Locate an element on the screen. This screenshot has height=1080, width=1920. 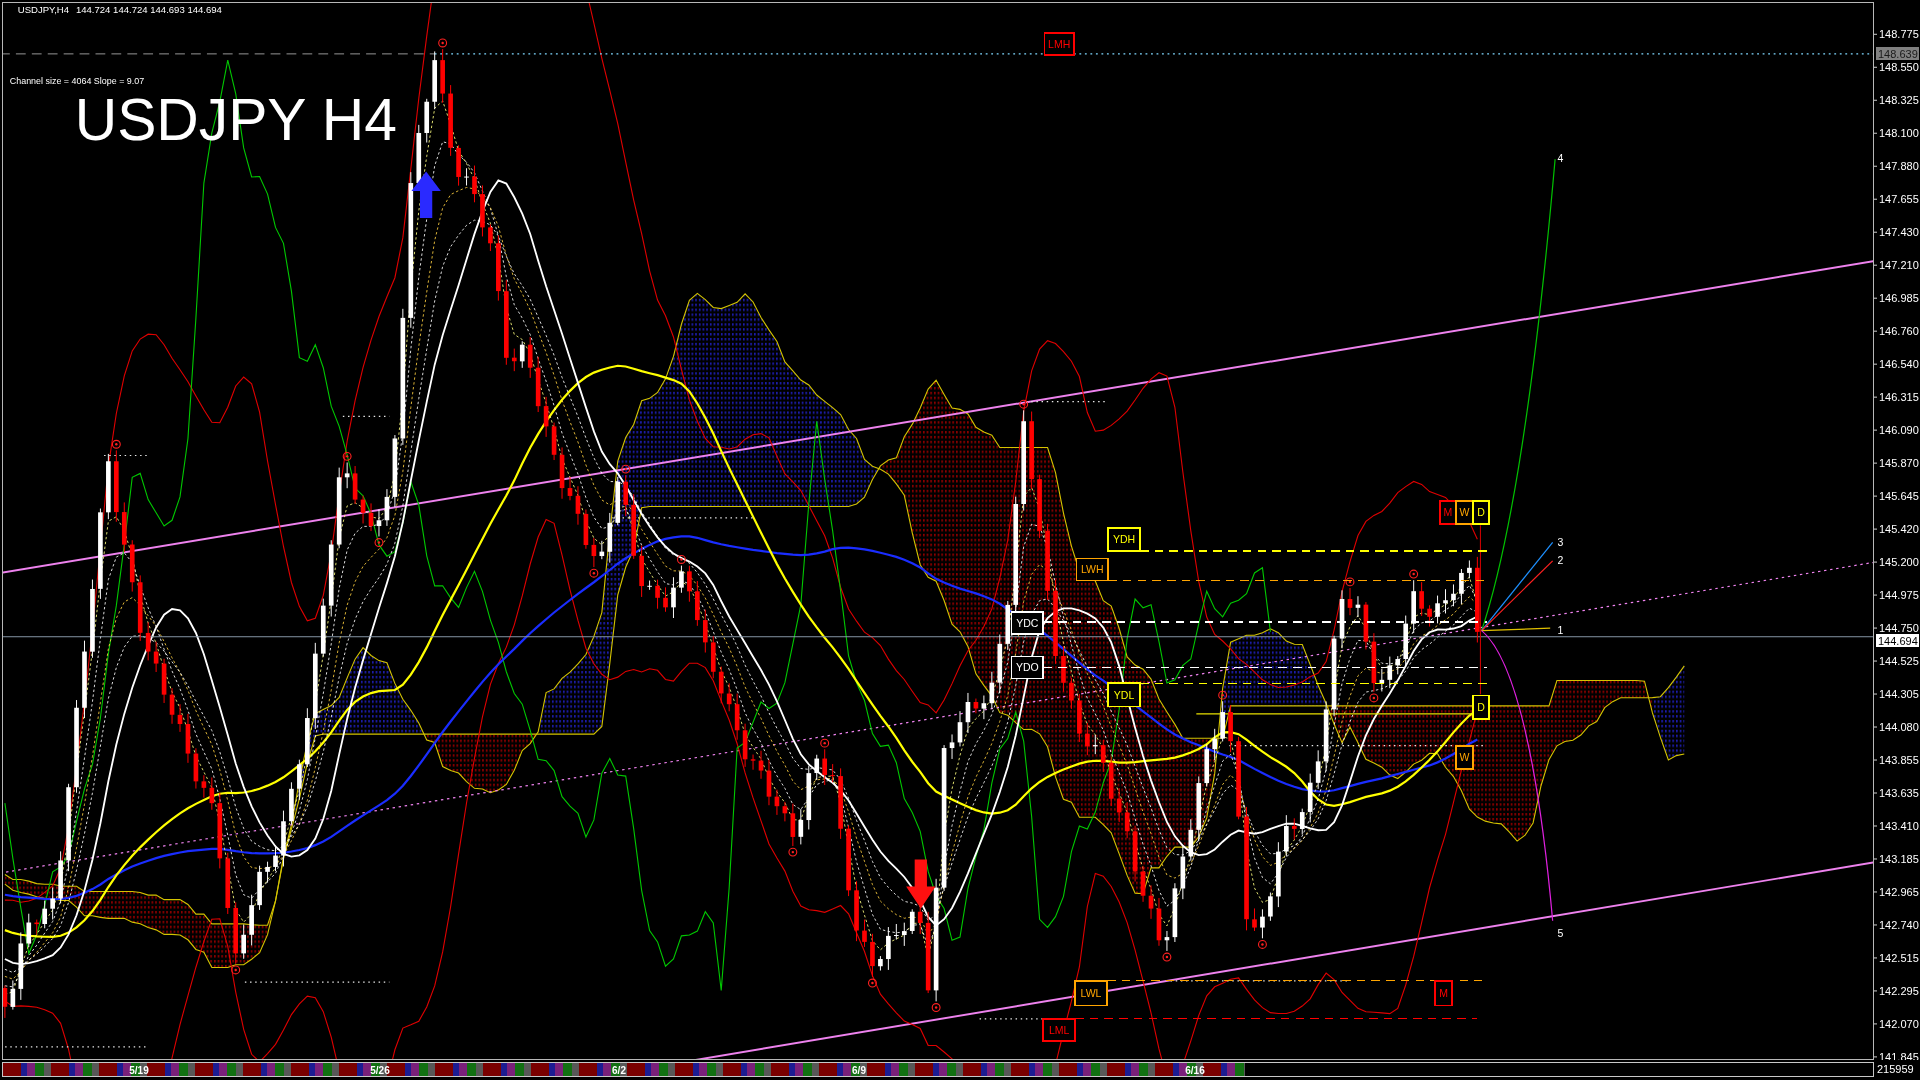
price-tick-label: 142.965 is located at coordinates (1899, 891).